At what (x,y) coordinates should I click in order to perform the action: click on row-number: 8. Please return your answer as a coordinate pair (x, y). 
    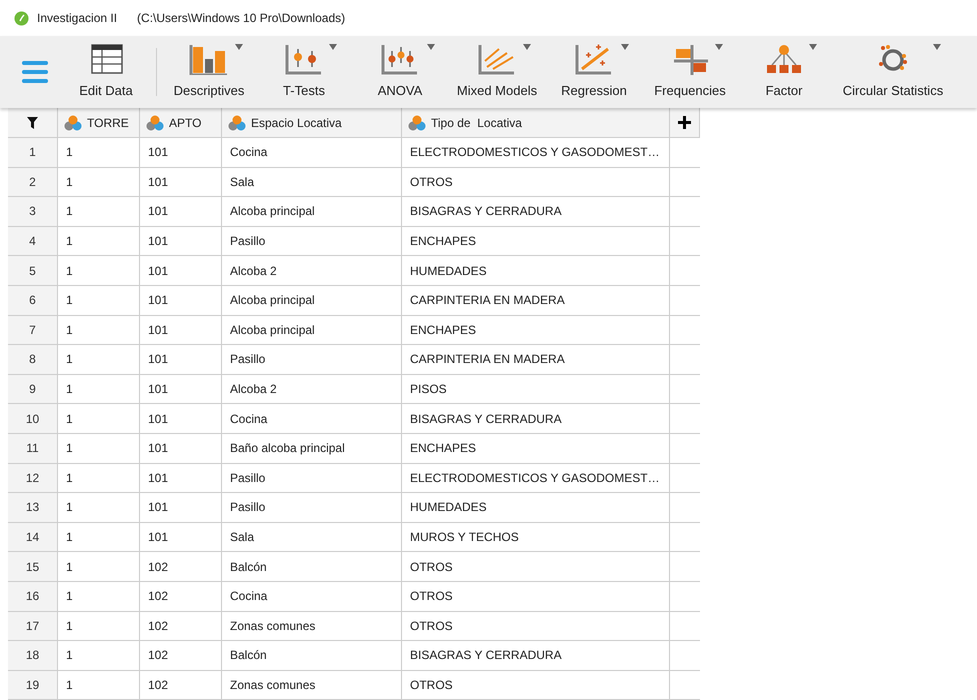
    Looking at the image, I should click on (33, 359).